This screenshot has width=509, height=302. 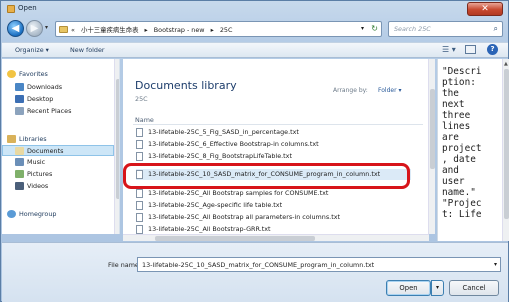 I want to click on horizontal-scrollbar, so click(x=276, y=237).